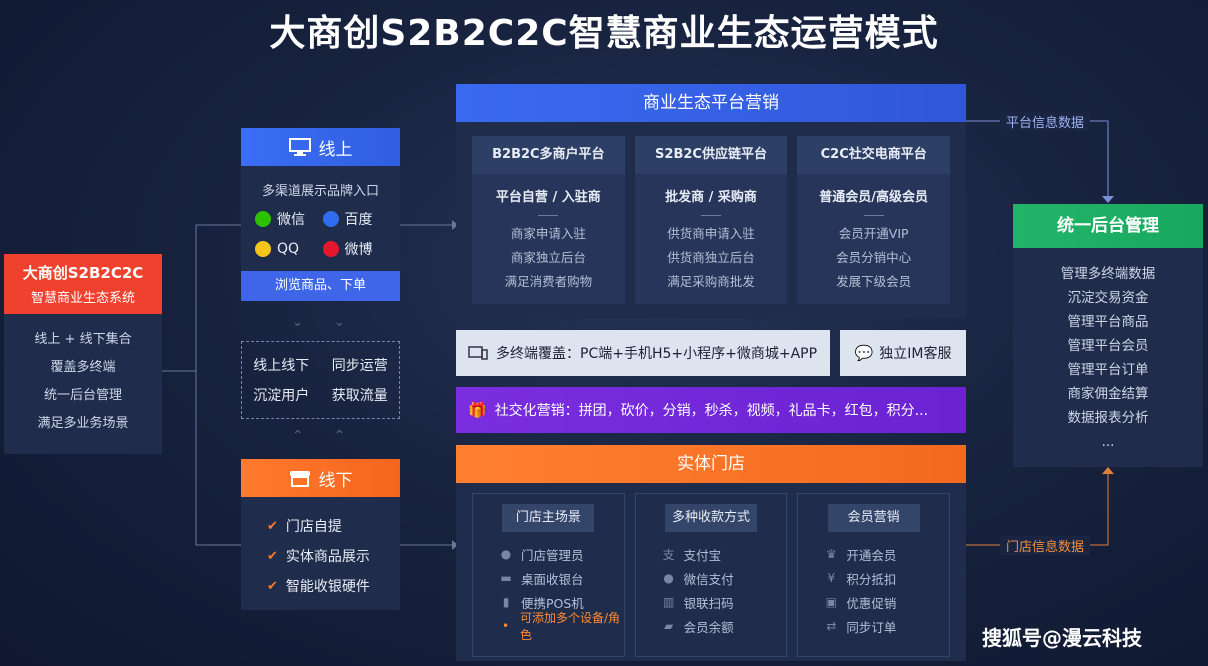 This screenshot has width=1208, height=666. Describe the element at coordinates (281, 396) in the screenshot. I see `sync-item: 沉淀用户` at that location.